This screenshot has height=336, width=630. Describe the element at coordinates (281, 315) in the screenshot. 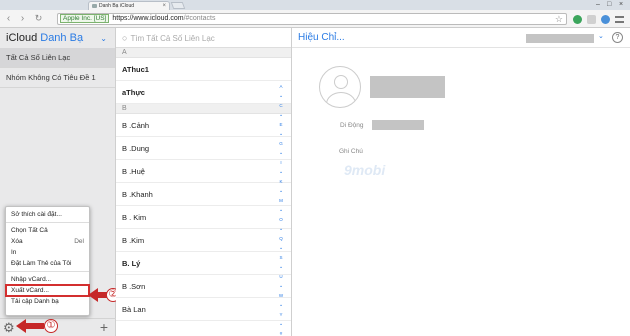

I see `index-letter: Y` at that location.